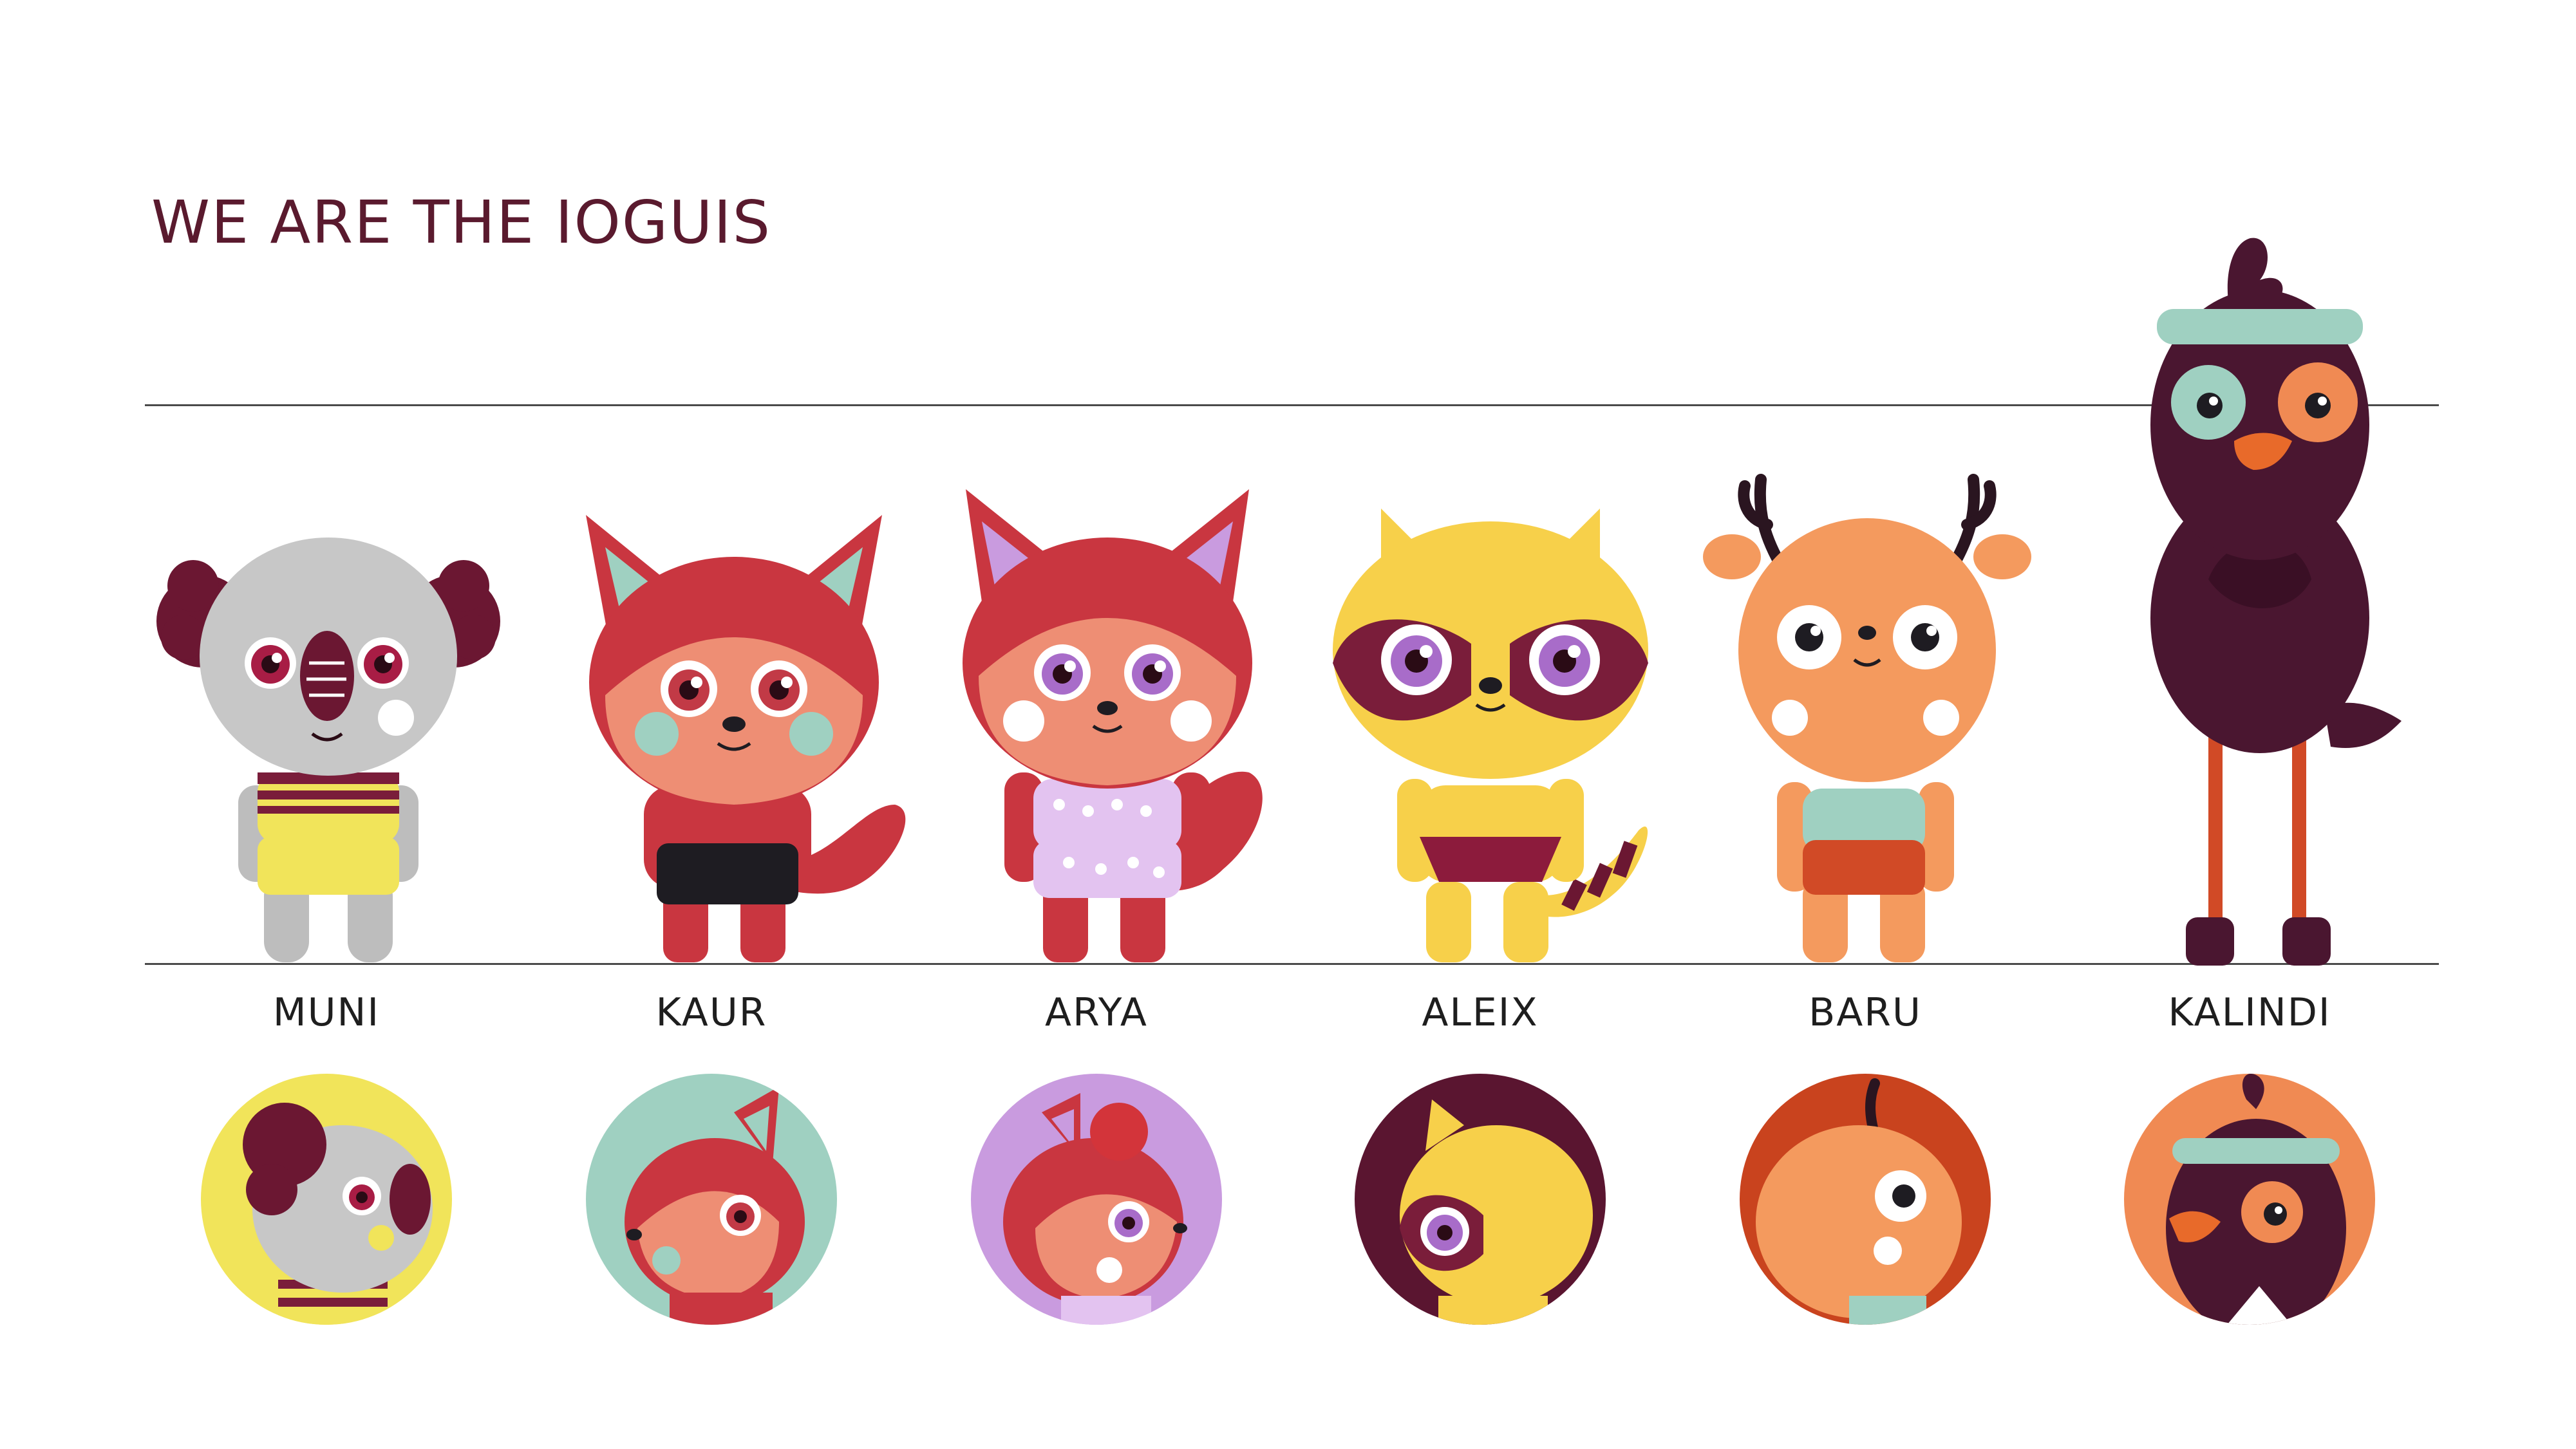 The width and height of the screenshot is (2576, 1449). What do you see at coordinates (711, 1199) in the screenshot?
I see `kaur-avatar` at bounding box center [711, 1199].